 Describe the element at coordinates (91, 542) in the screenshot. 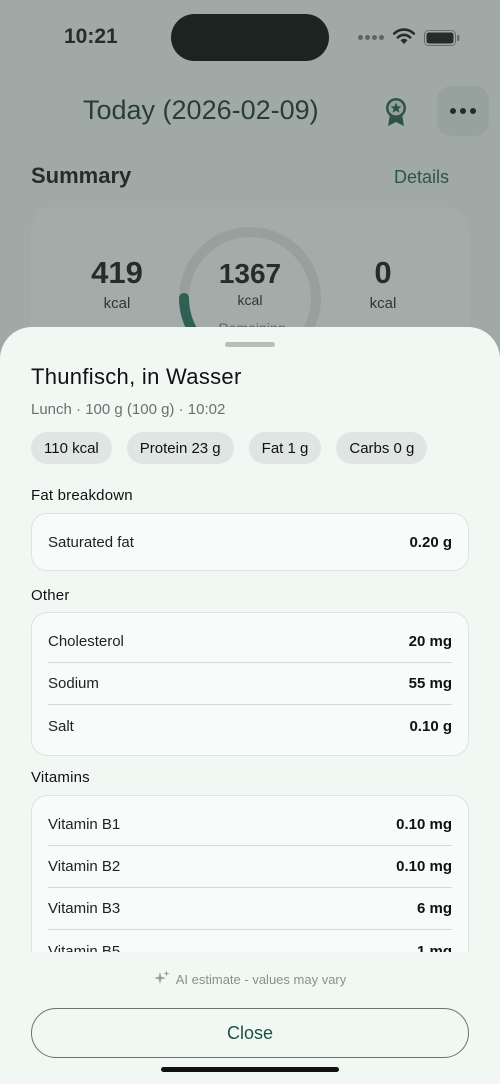

I see `nutrient-label: Saturated fat` at that location.